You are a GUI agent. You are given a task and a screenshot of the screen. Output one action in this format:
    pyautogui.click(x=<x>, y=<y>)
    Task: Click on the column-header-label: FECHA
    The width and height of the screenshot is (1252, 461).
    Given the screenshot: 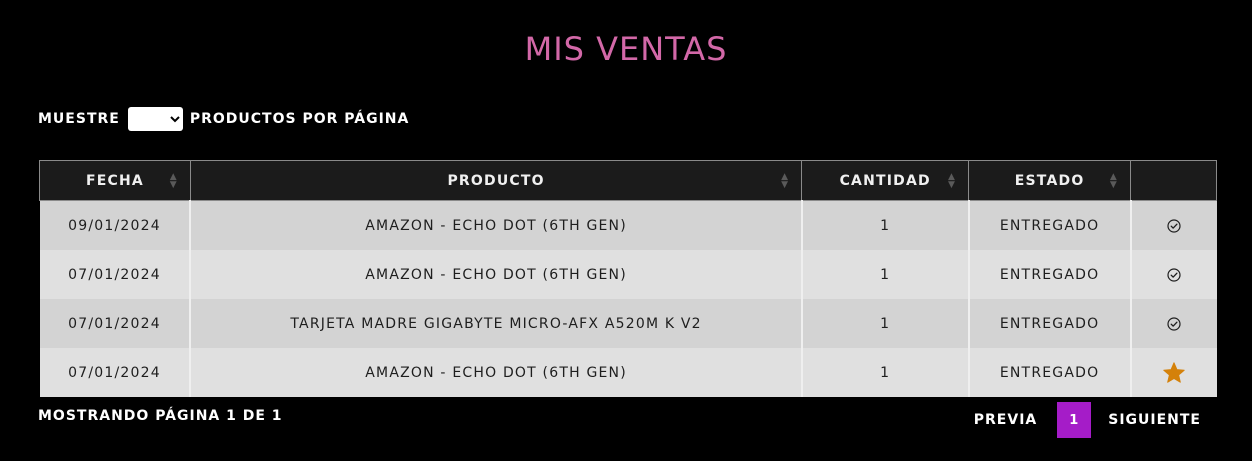 What is the action you would take?
    pyautogui.click(x=114, y=180)
    